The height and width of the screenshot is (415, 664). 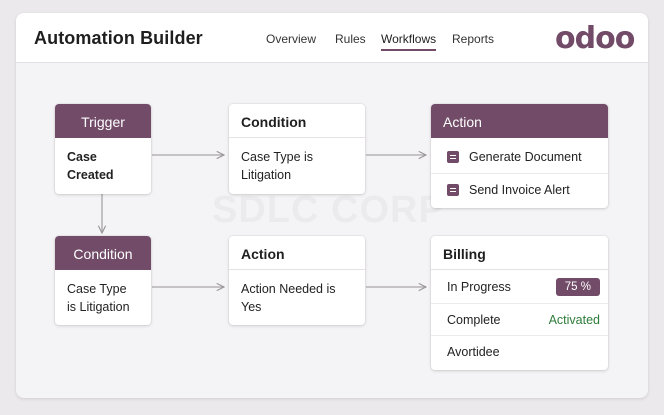 I want to click on condition-card-top: Condition Case Type is Litigation, so click(x=297, y=149).